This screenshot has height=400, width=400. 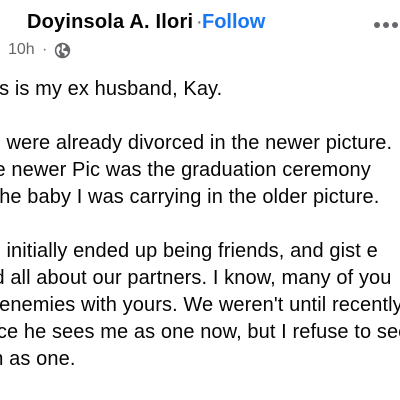 I want to click on post-text-line: This is my ex husband, Kay., so click(x=111, y=89).